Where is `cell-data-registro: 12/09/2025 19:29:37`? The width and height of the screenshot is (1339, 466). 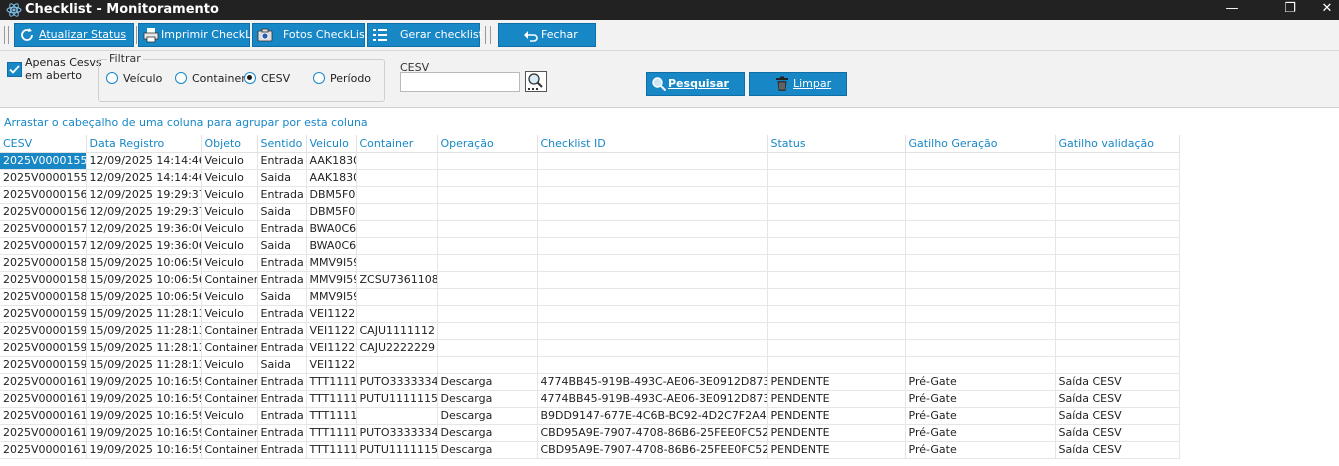 cell-data-registro: 12/09/2025 19:29:37 is located at coordinates (144, 212).